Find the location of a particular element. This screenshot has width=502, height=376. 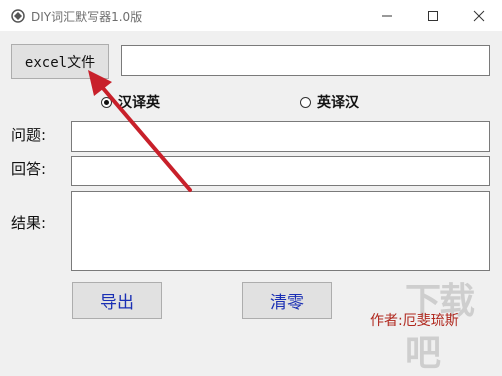

radio-cn-to-en-label: 汉译英 is located at coordinates (139, 103).